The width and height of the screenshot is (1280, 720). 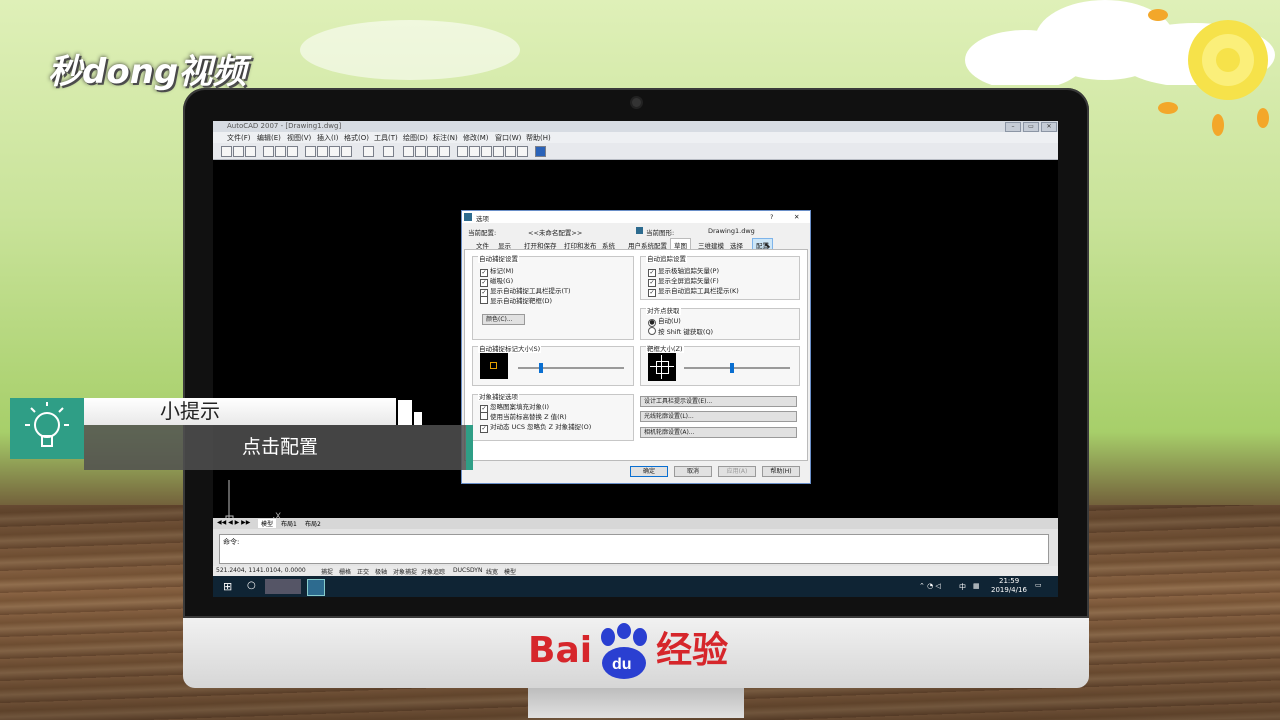 I want to click on redo-icon, so click(x=388, y=151).